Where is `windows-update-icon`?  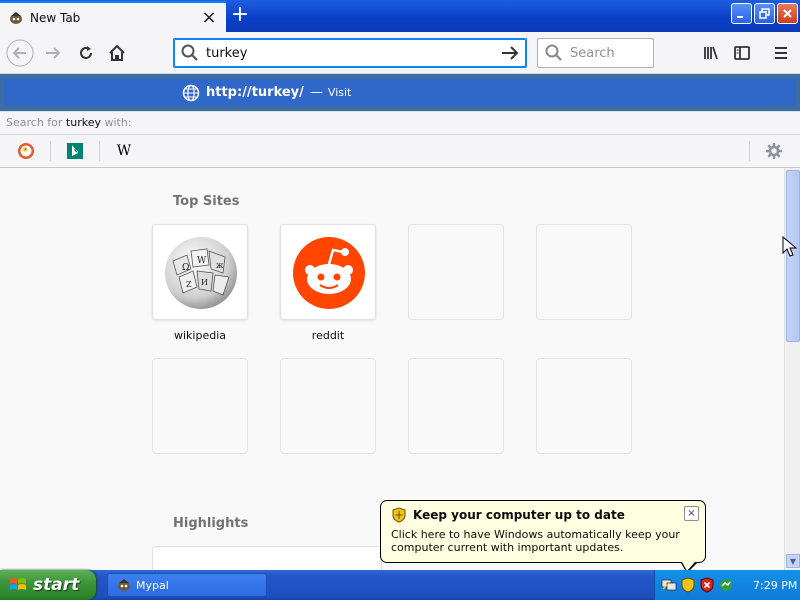 windows-update-icon is located at coordinates (726, 585).